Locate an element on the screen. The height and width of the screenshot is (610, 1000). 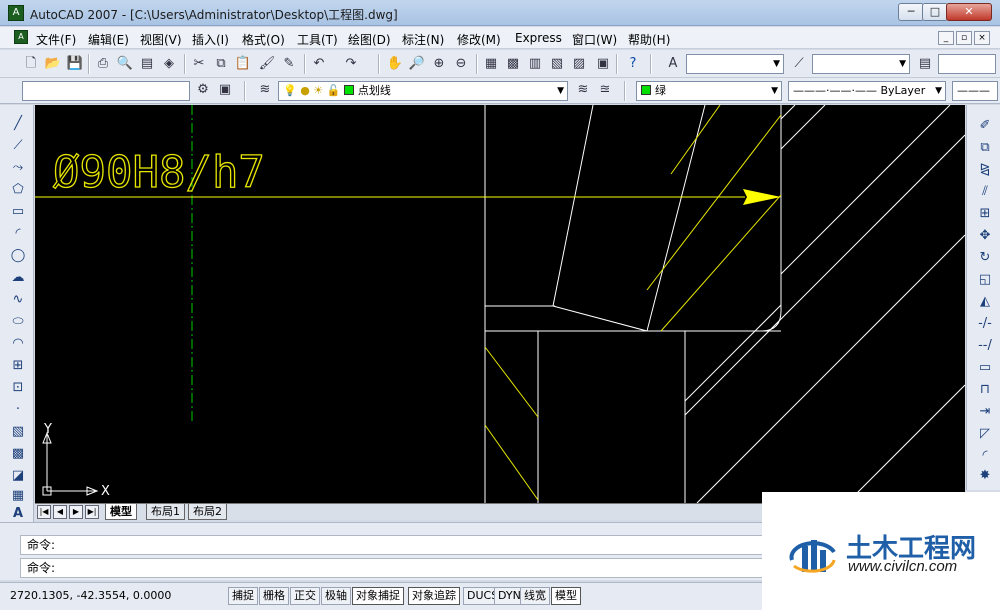
menu-window: 窗口(W) is located at coordinates (594, 39).